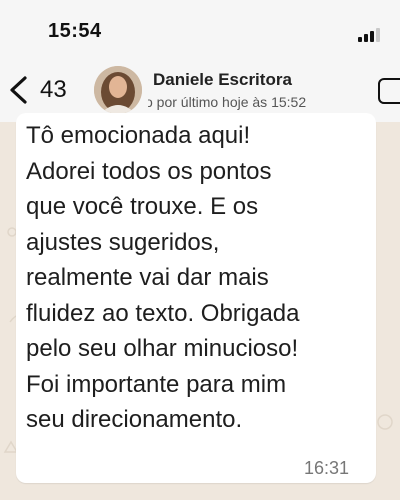 This screenshot has height=500, width=400. What do you see at coordinates (222, 80) in the screenshot?
I see `contact-name: Daniele Escritora` at bounding box center [222, 80].